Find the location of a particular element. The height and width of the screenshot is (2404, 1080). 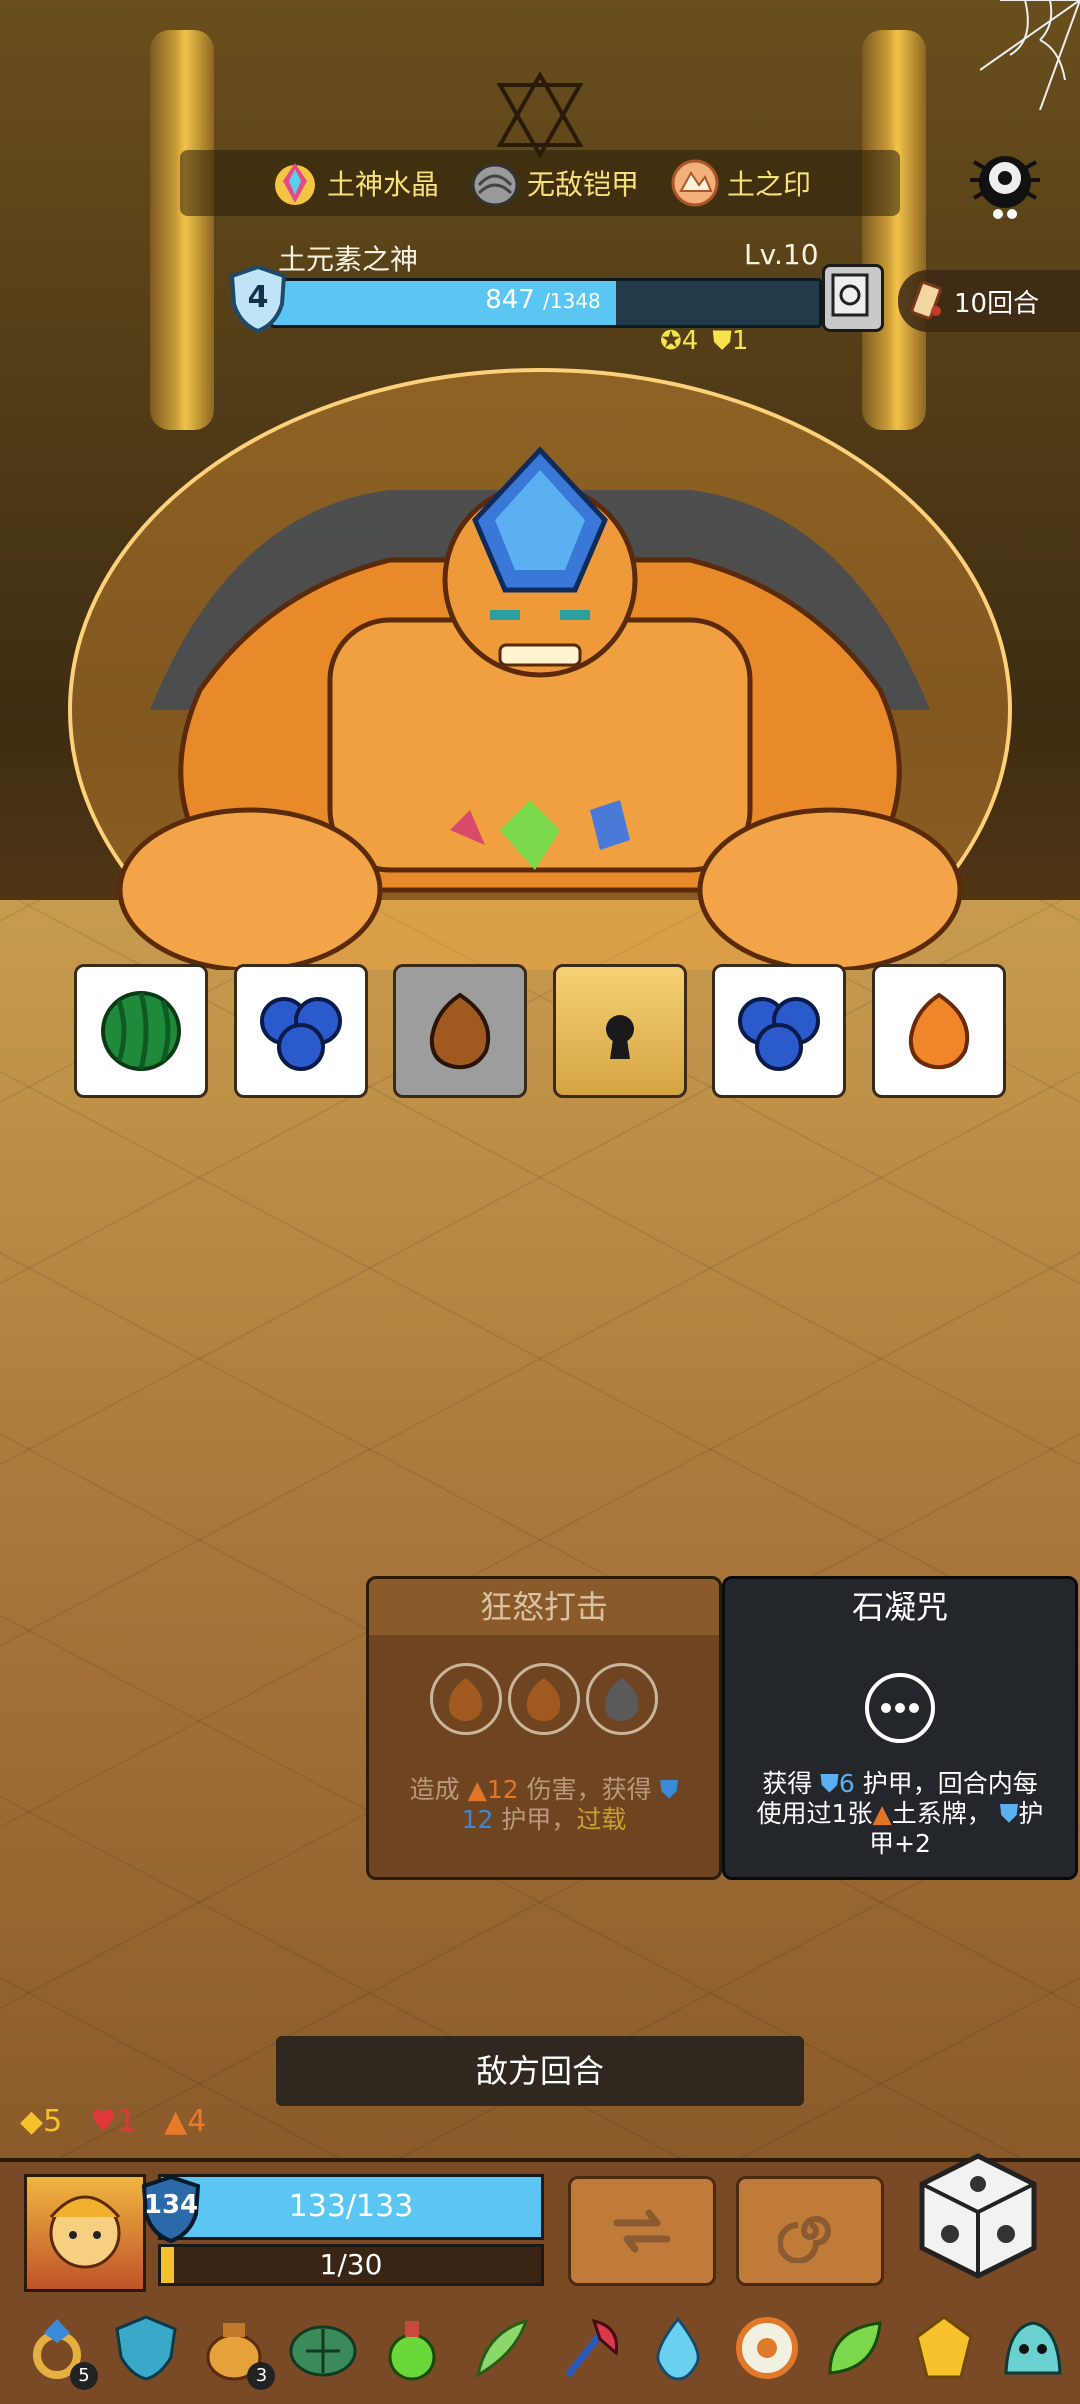

relic-count: 5 is located at coordinates (84, 2376).